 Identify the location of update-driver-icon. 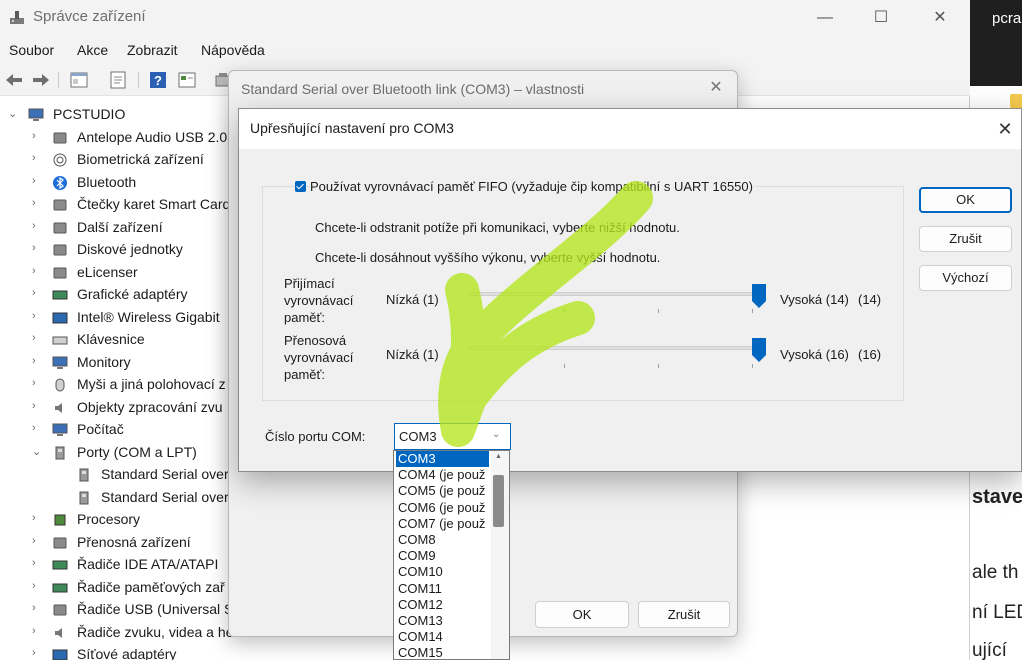
(118, 80).